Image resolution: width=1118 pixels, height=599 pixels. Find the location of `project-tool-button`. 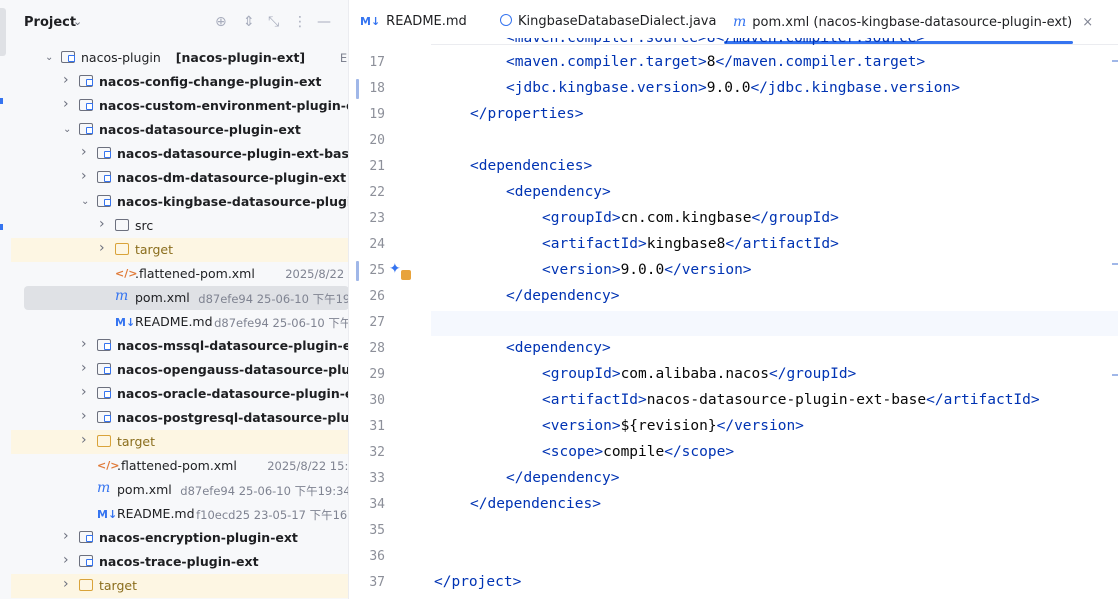

project-tool-button is located at coordinates (3, 32).